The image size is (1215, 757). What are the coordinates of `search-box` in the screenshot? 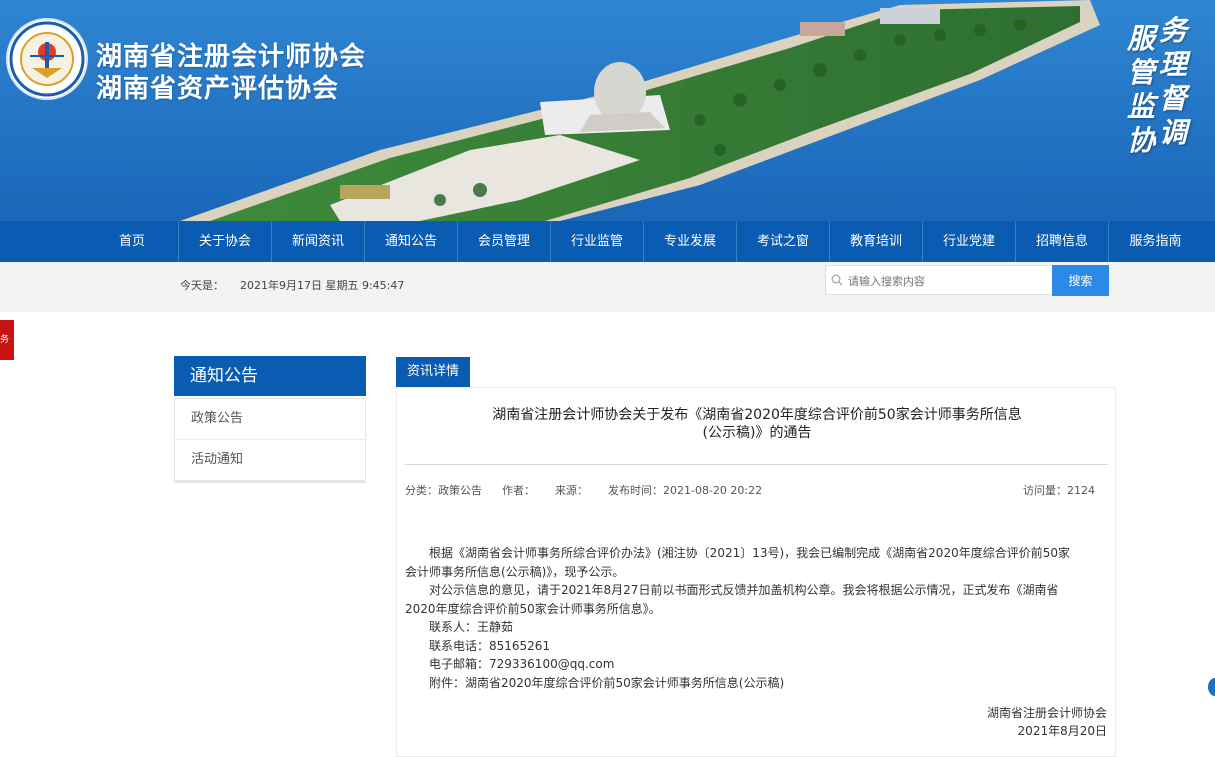 It's located at (939, 280).